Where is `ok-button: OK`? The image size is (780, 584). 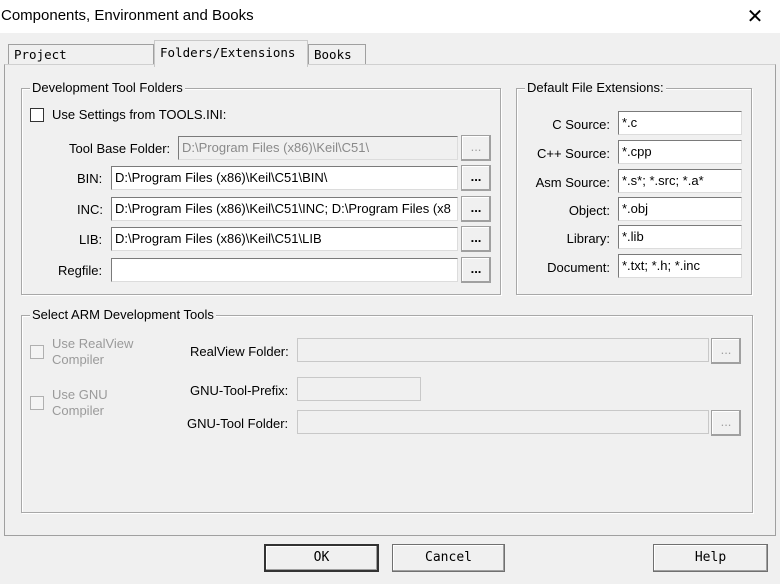 ok-button: OK is located at coordinates (321, 558).